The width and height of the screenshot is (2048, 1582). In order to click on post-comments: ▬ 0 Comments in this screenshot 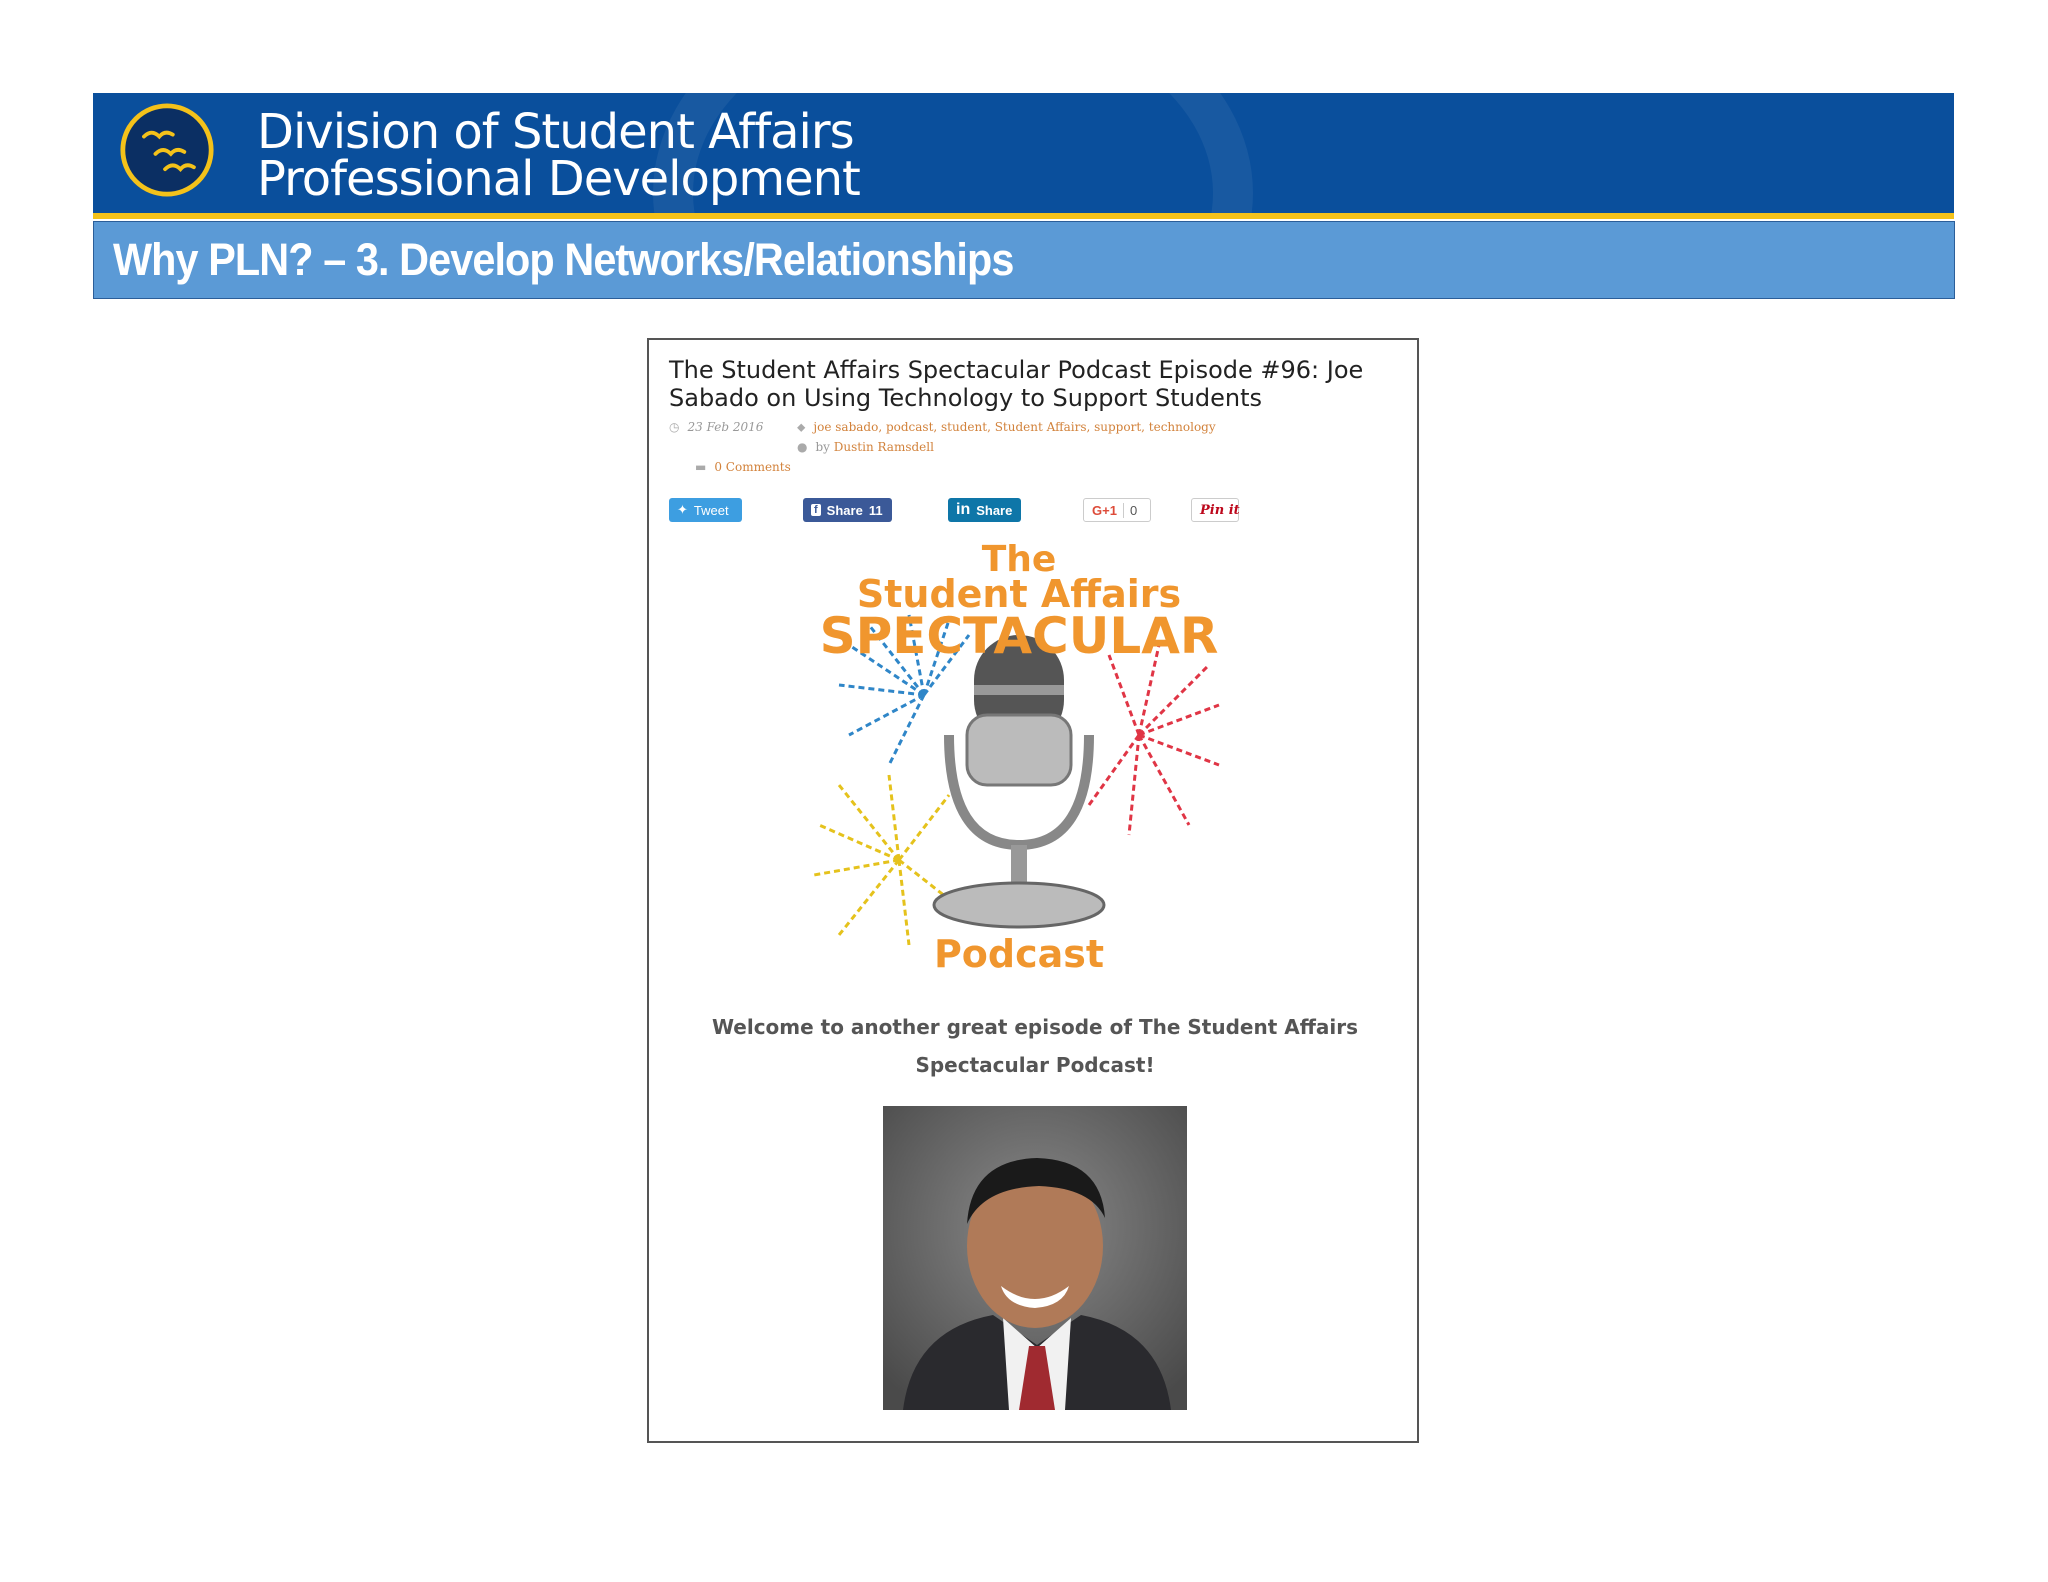, I will do `click(743, 467)`.